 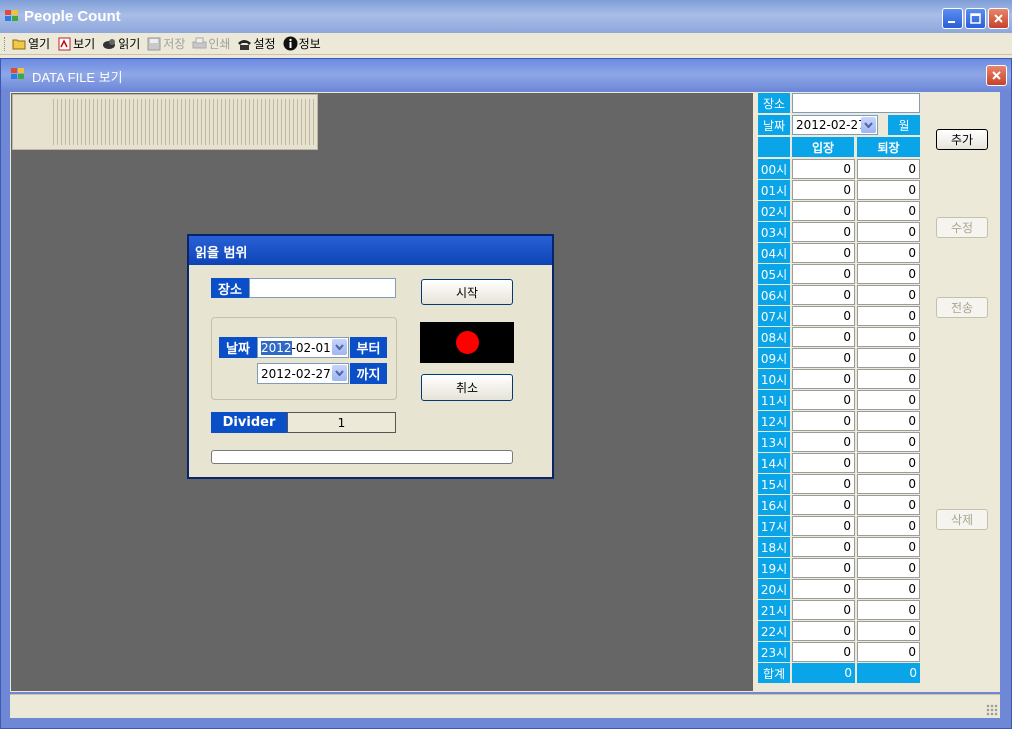 What do you see at coordinates (199, 43) in the screenshot?
I see `print-icon` at bounding box center [199, 43].